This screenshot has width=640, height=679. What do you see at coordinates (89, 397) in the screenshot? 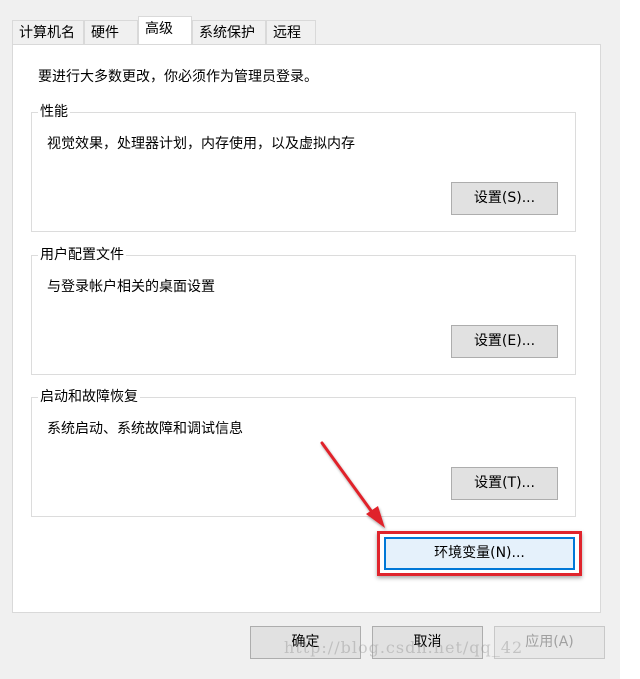
I see `startup-recovery-title: 启动和故障恢复` at bounding box center [89, 397].